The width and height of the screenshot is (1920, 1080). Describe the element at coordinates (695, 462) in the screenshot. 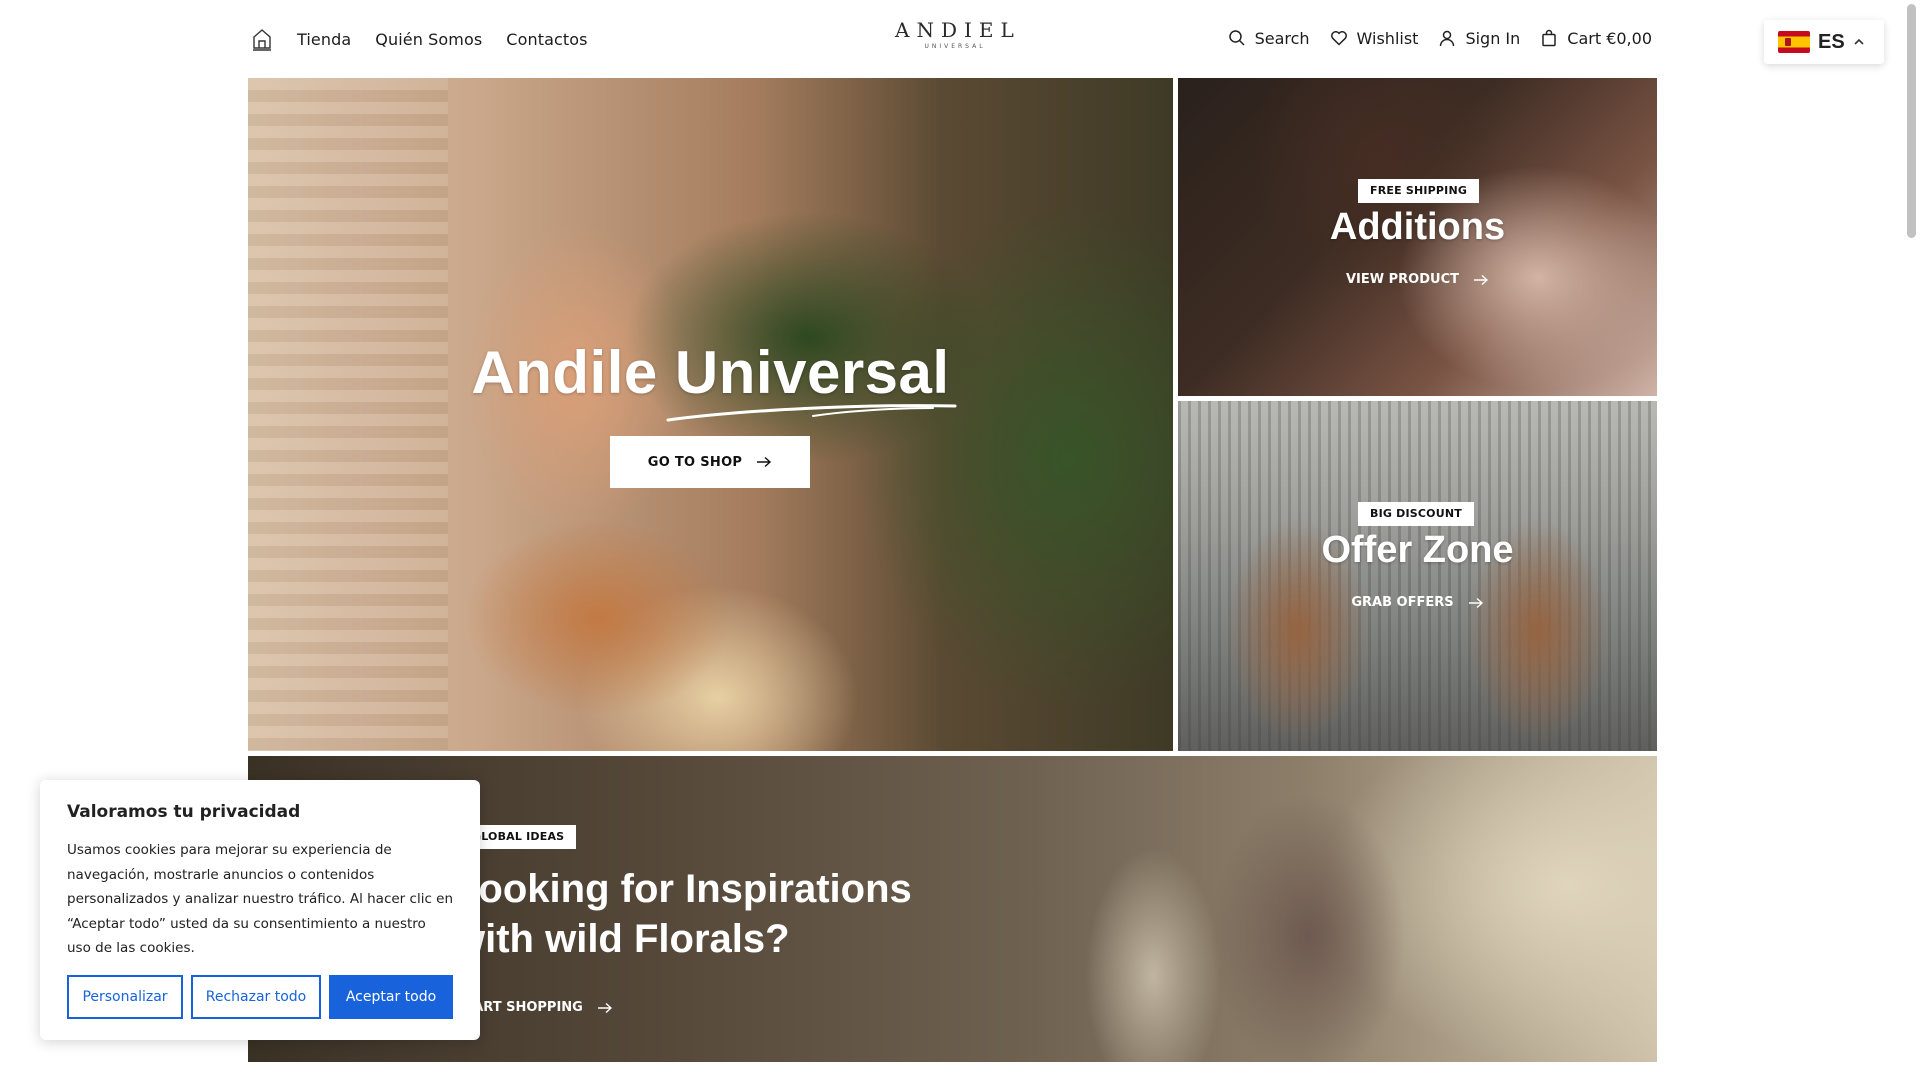

I see `go-to-shop-label: GO TO SHOP` at that location.